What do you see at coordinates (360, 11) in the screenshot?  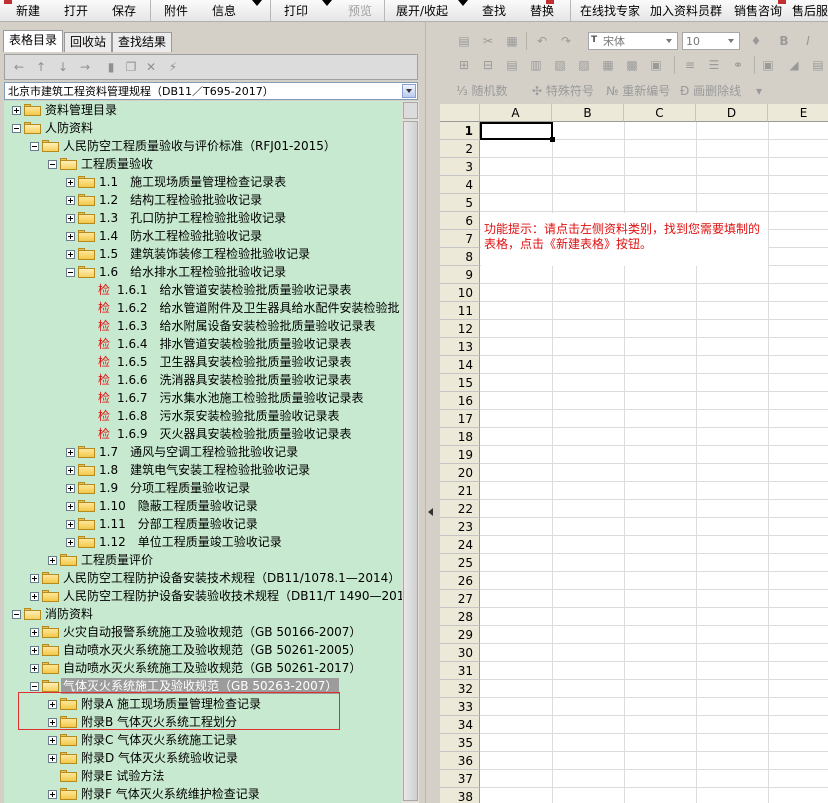 I see `preview-button: 预览` at bounding box center [360, 11].